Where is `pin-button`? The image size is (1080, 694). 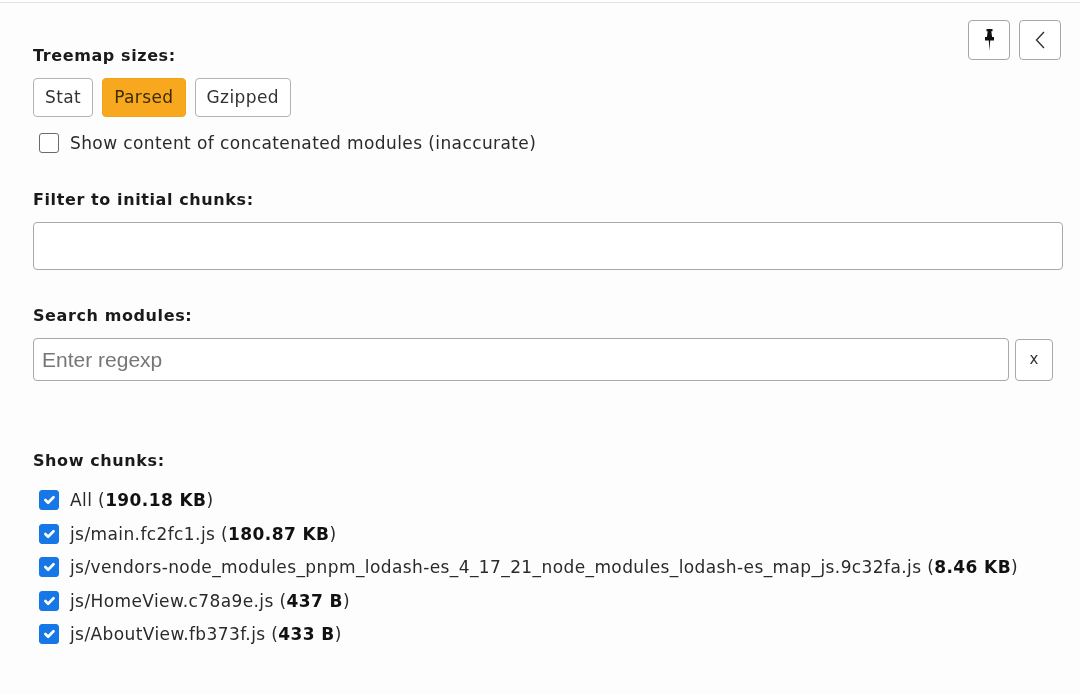 pin-button is located at coordinates (989, 40).